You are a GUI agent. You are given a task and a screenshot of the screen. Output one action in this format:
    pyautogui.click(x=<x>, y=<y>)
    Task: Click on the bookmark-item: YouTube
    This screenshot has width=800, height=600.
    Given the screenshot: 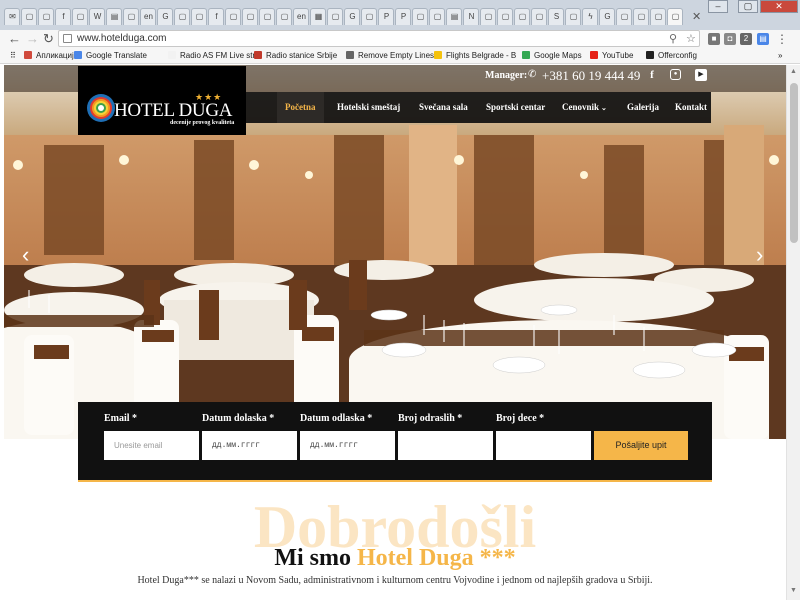 What is the action you would take?
    pyautogui.click(x=611, y=56)
    